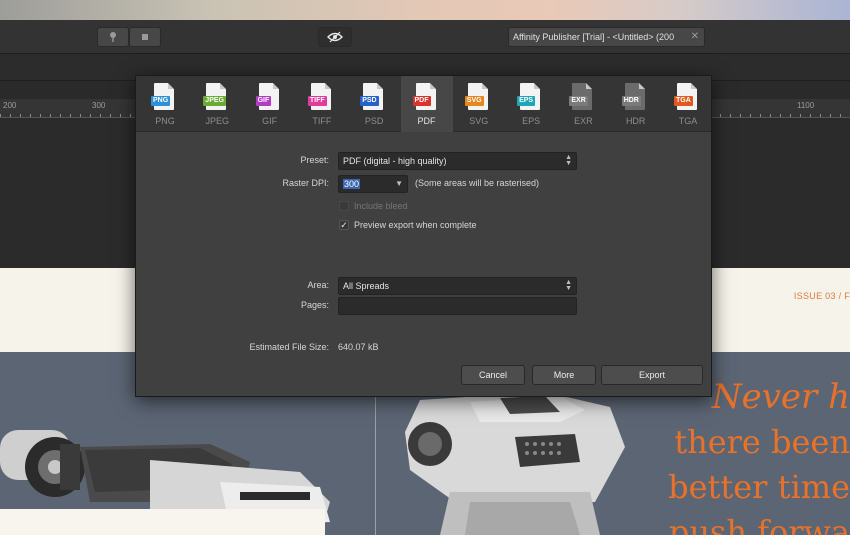 This screenshot has width=850, height=535. Describe the element at coordinates (564, 375) in the screenshot. I see `more-button: More` at that location.